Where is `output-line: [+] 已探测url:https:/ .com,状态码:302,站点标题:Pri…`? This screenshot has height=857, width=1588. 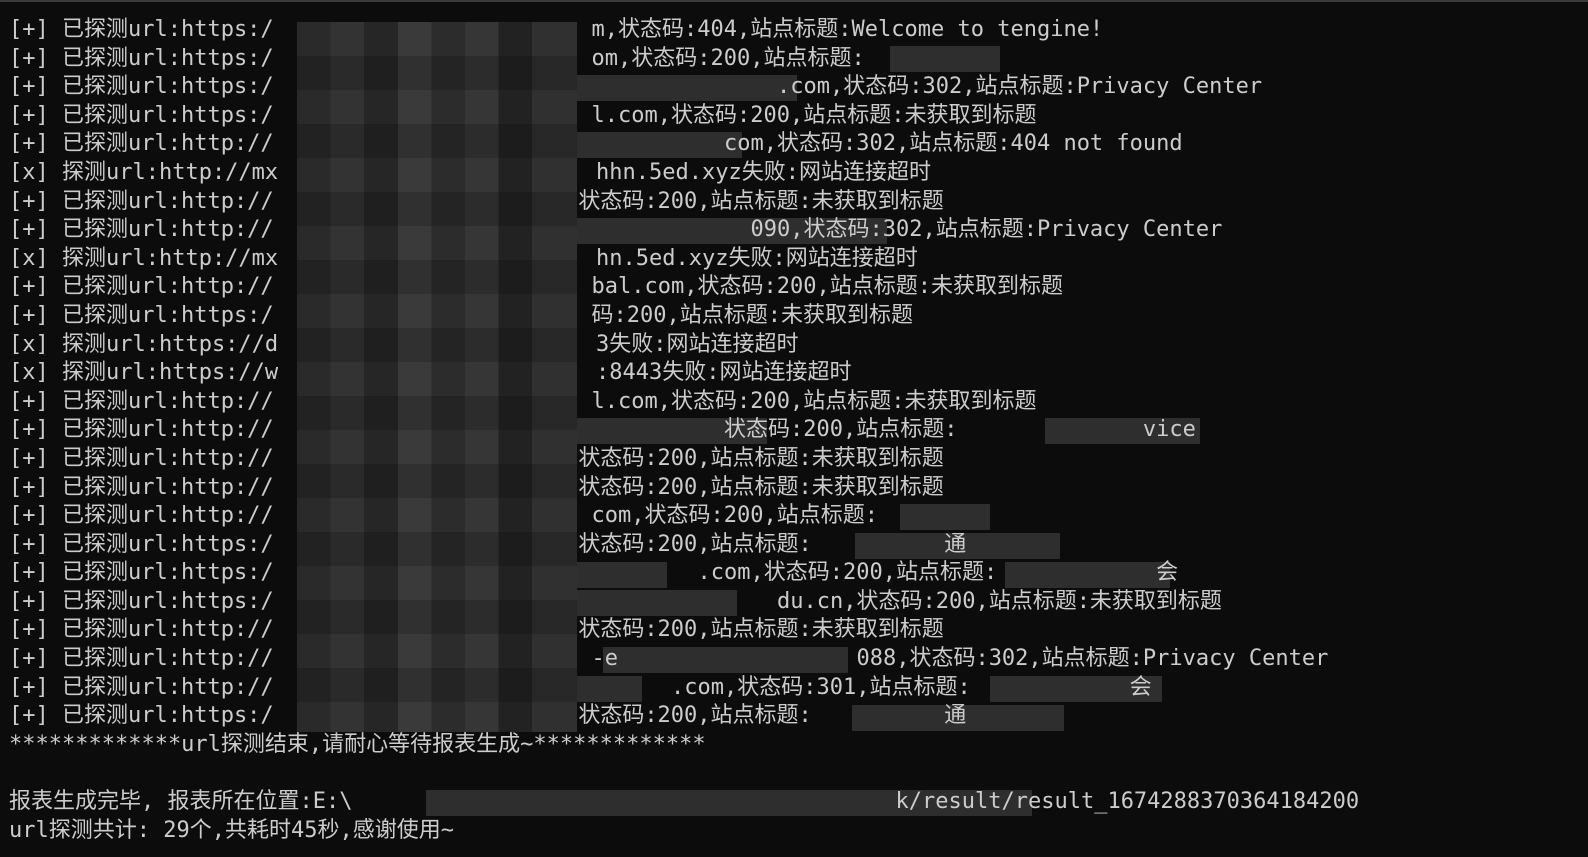 output-line: [+] 已探测url:https:/ .com,状态码:302,站点标题:Pri… is located at coordinates (636, 87).